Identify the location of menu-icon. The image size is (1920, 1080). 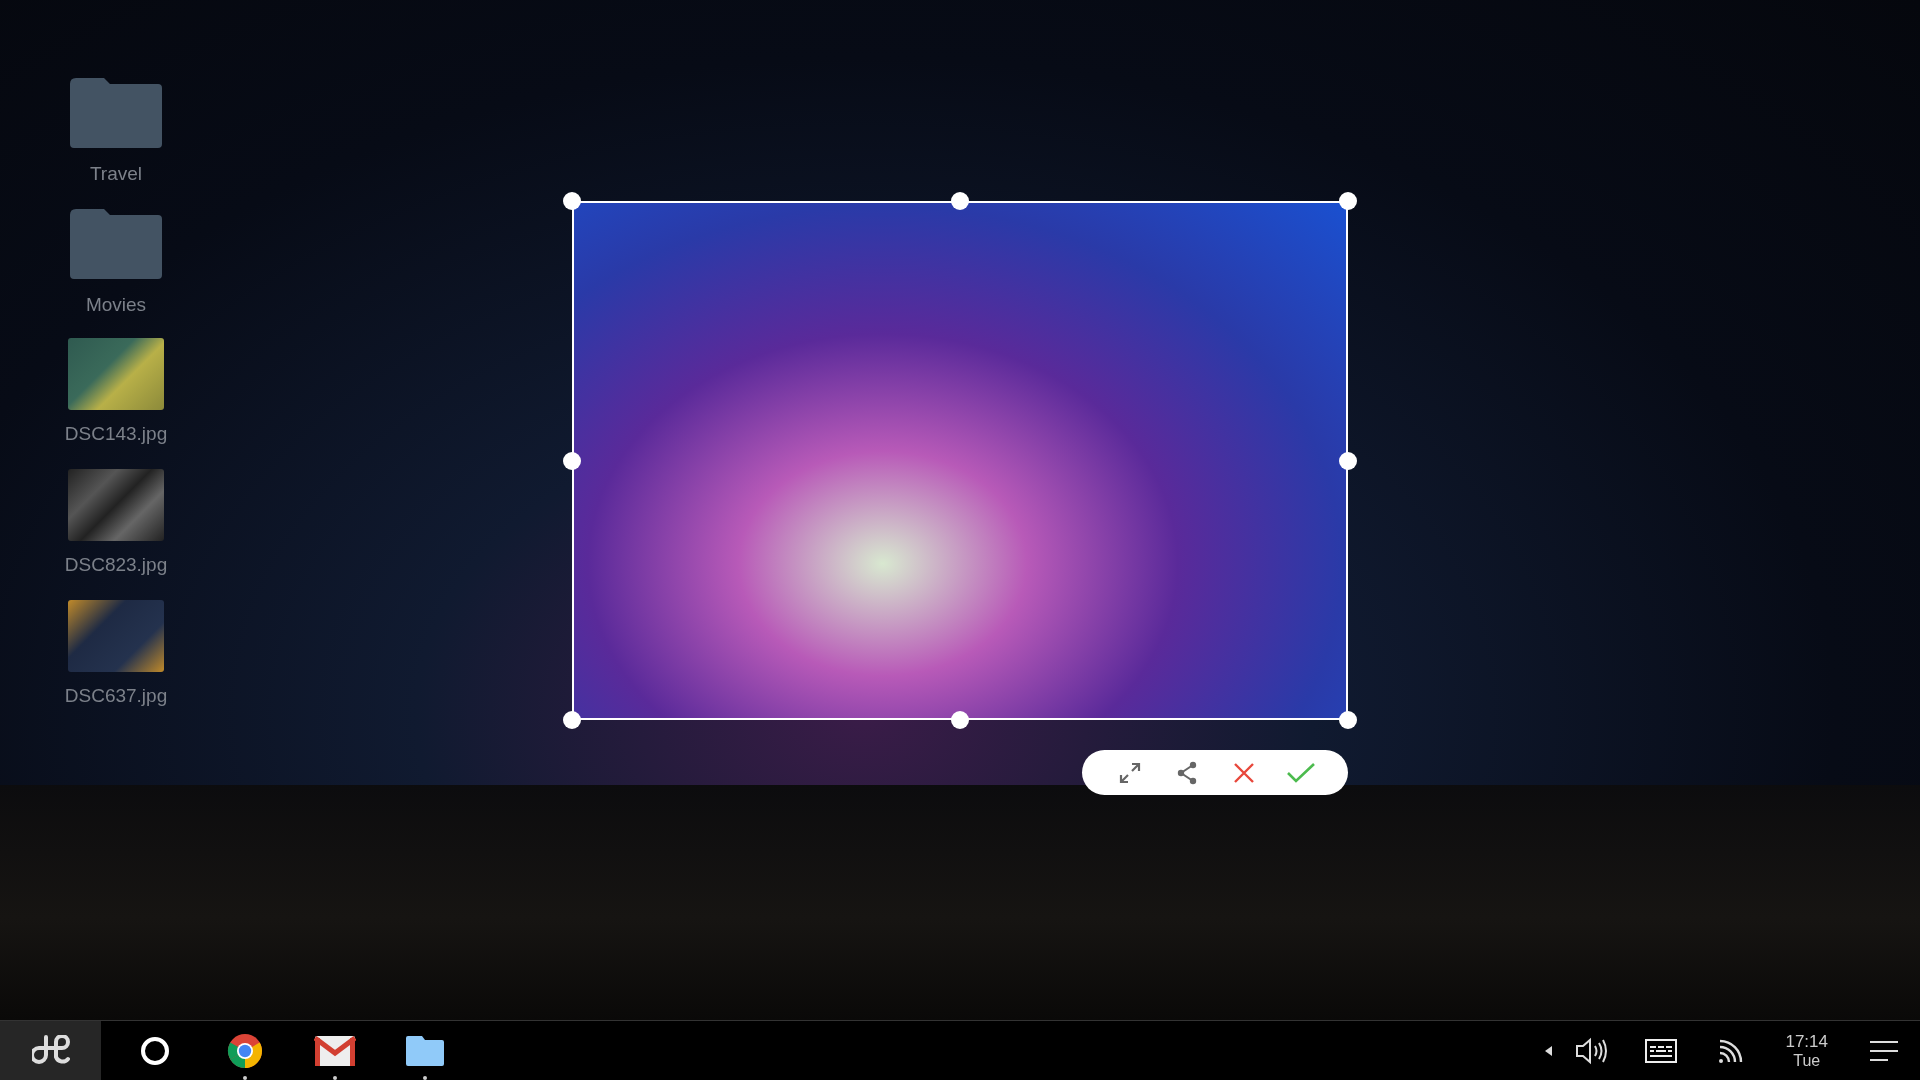
(1884, 1050).